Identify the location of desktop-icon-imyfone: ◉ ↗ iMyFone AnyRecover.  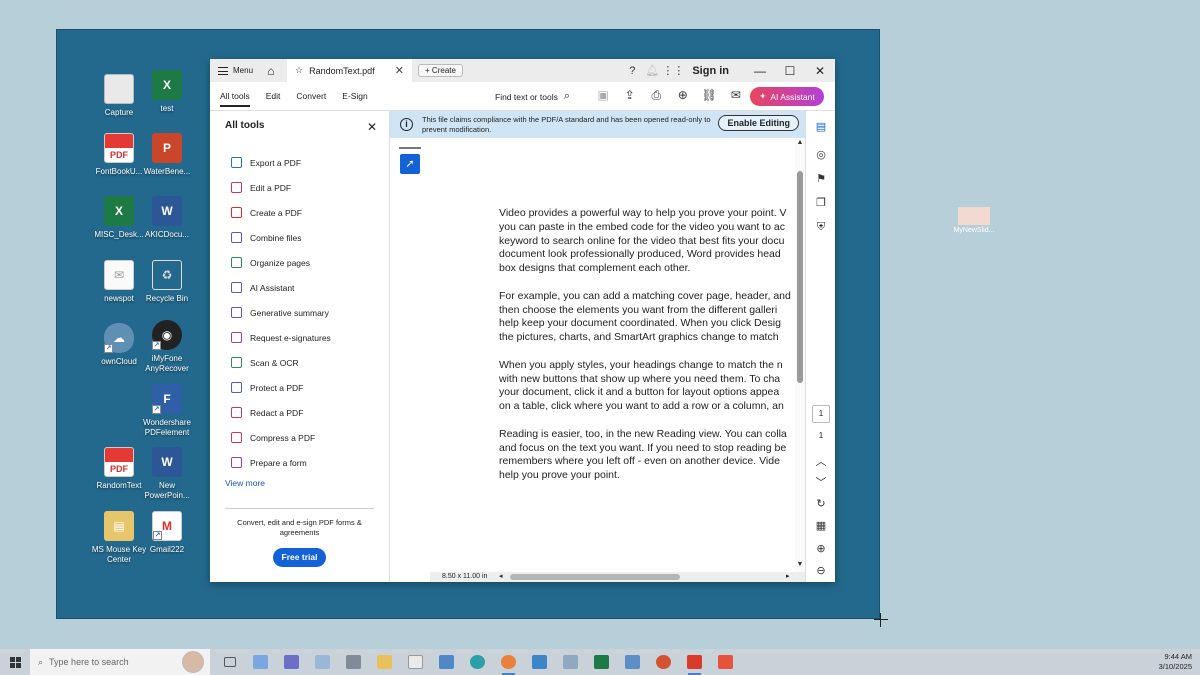
(167, 347).